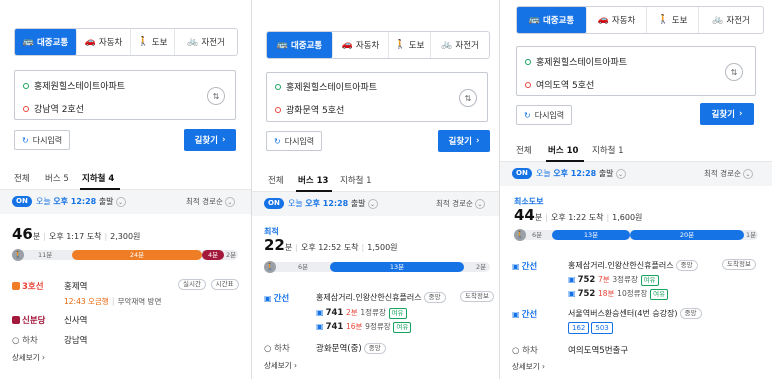 The height and width of the screenshot is (379, 772). Describe the element at coordinates (57, 178) in the screenshot. I see `tab-bus: 버스 5` at that location.